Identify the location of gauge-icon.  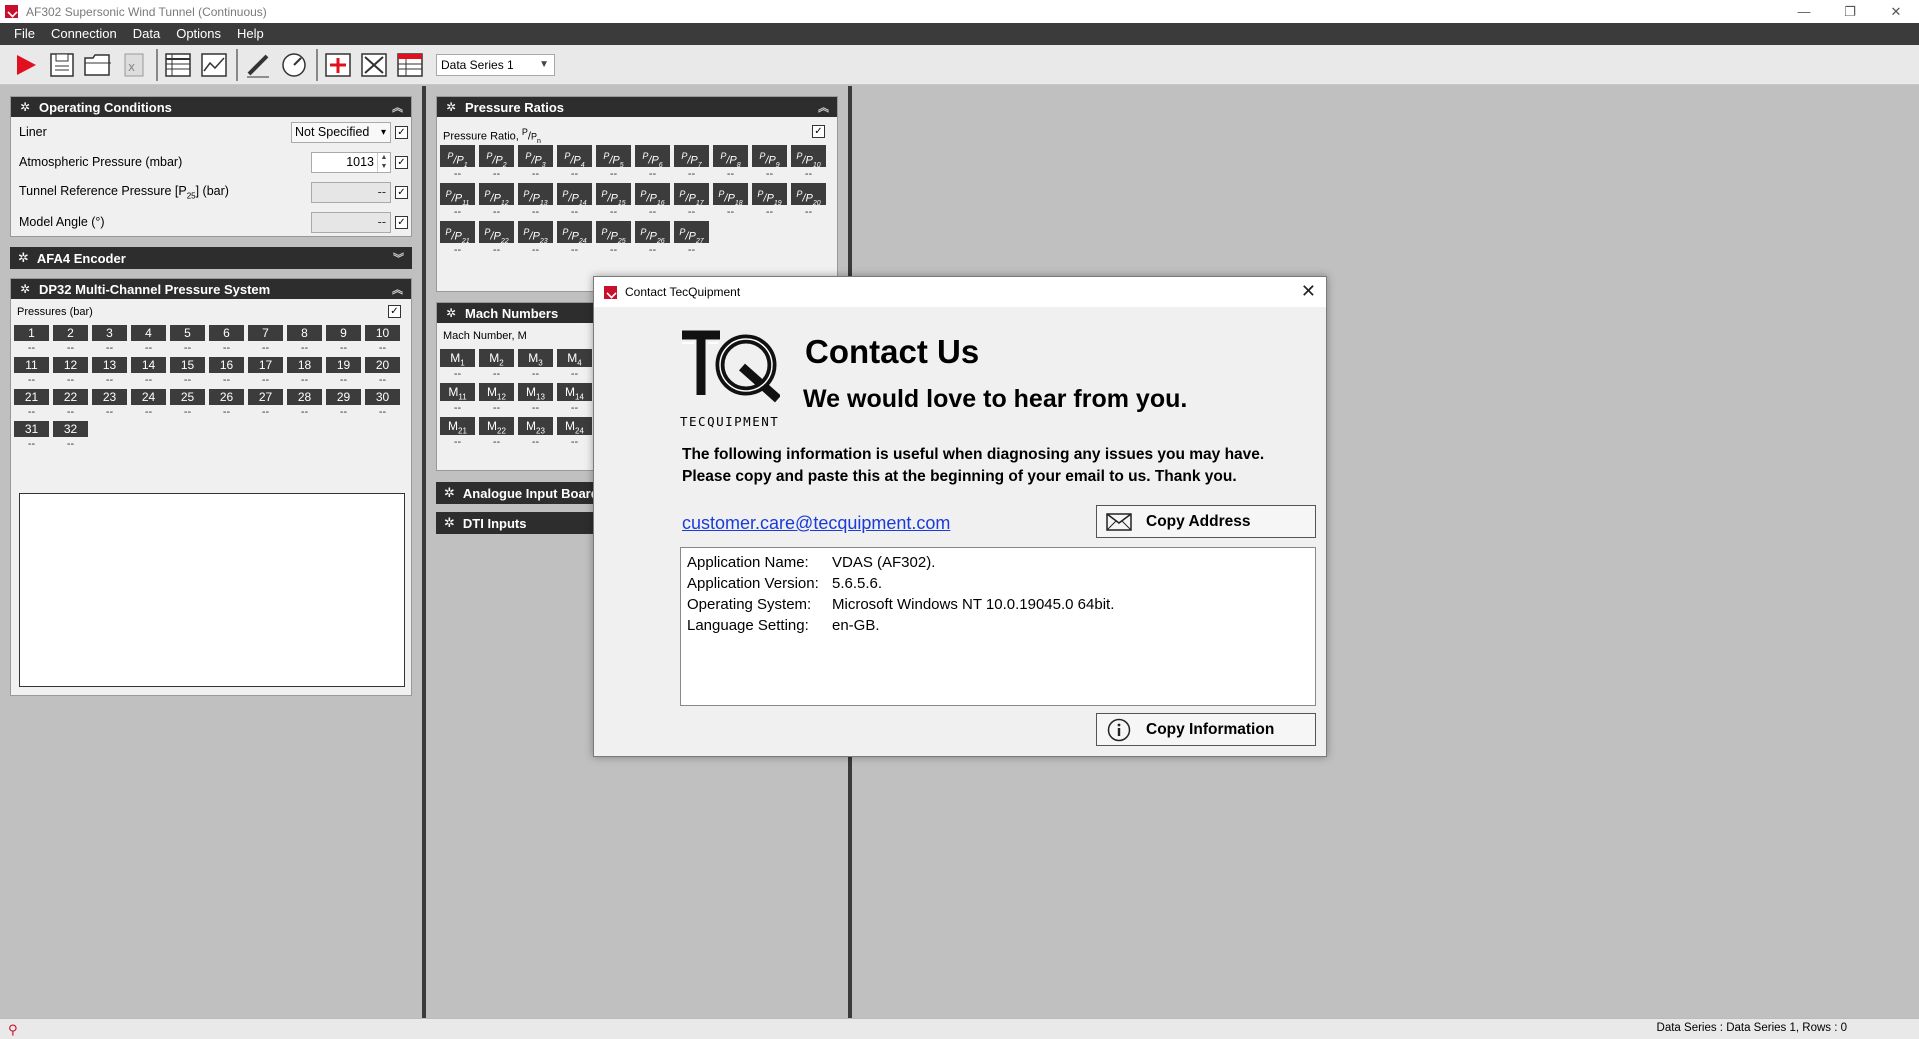
(294, 65).